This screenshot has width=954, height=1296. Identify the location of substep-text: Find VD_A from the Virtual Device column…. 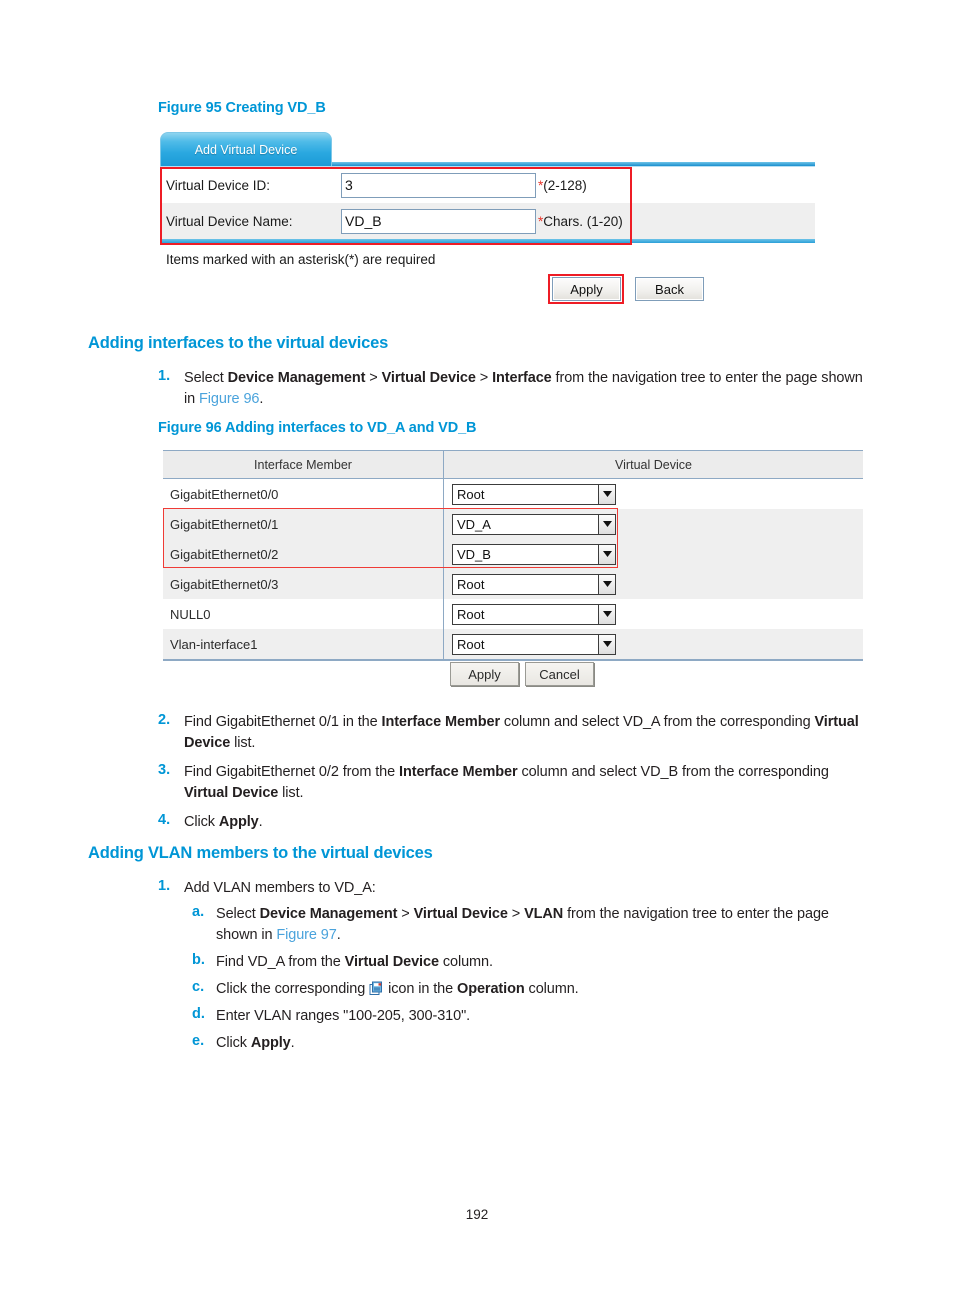
(544, 962).